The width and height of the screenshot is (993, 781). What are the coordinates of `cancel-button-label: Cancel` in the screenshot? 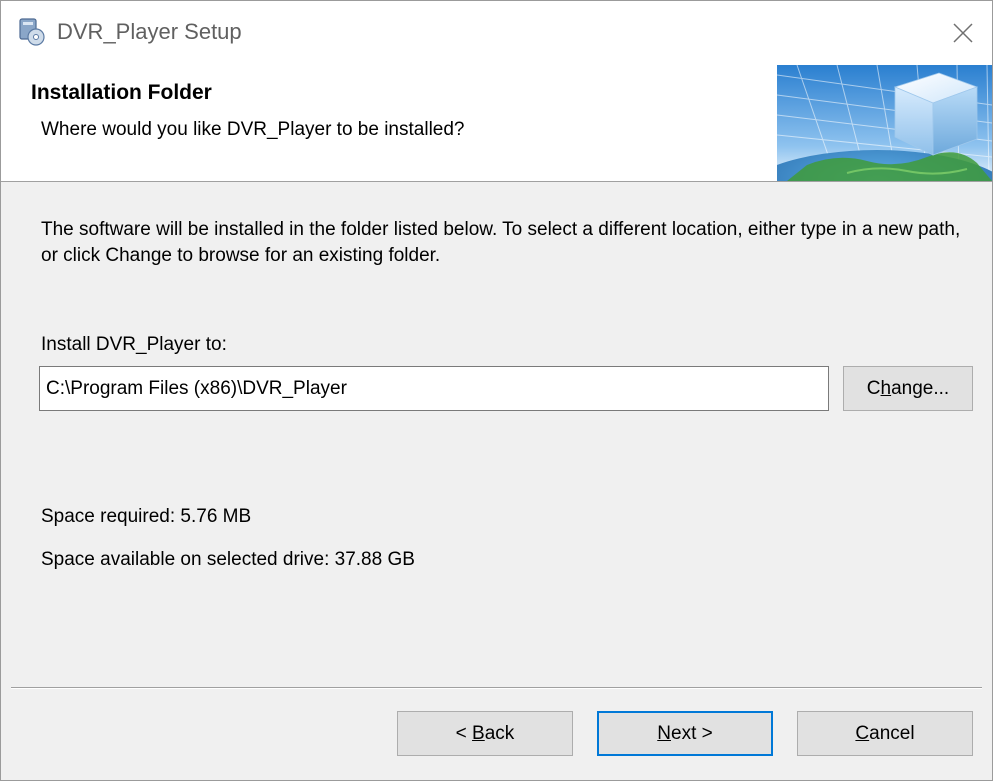 It's located at (885, 733).